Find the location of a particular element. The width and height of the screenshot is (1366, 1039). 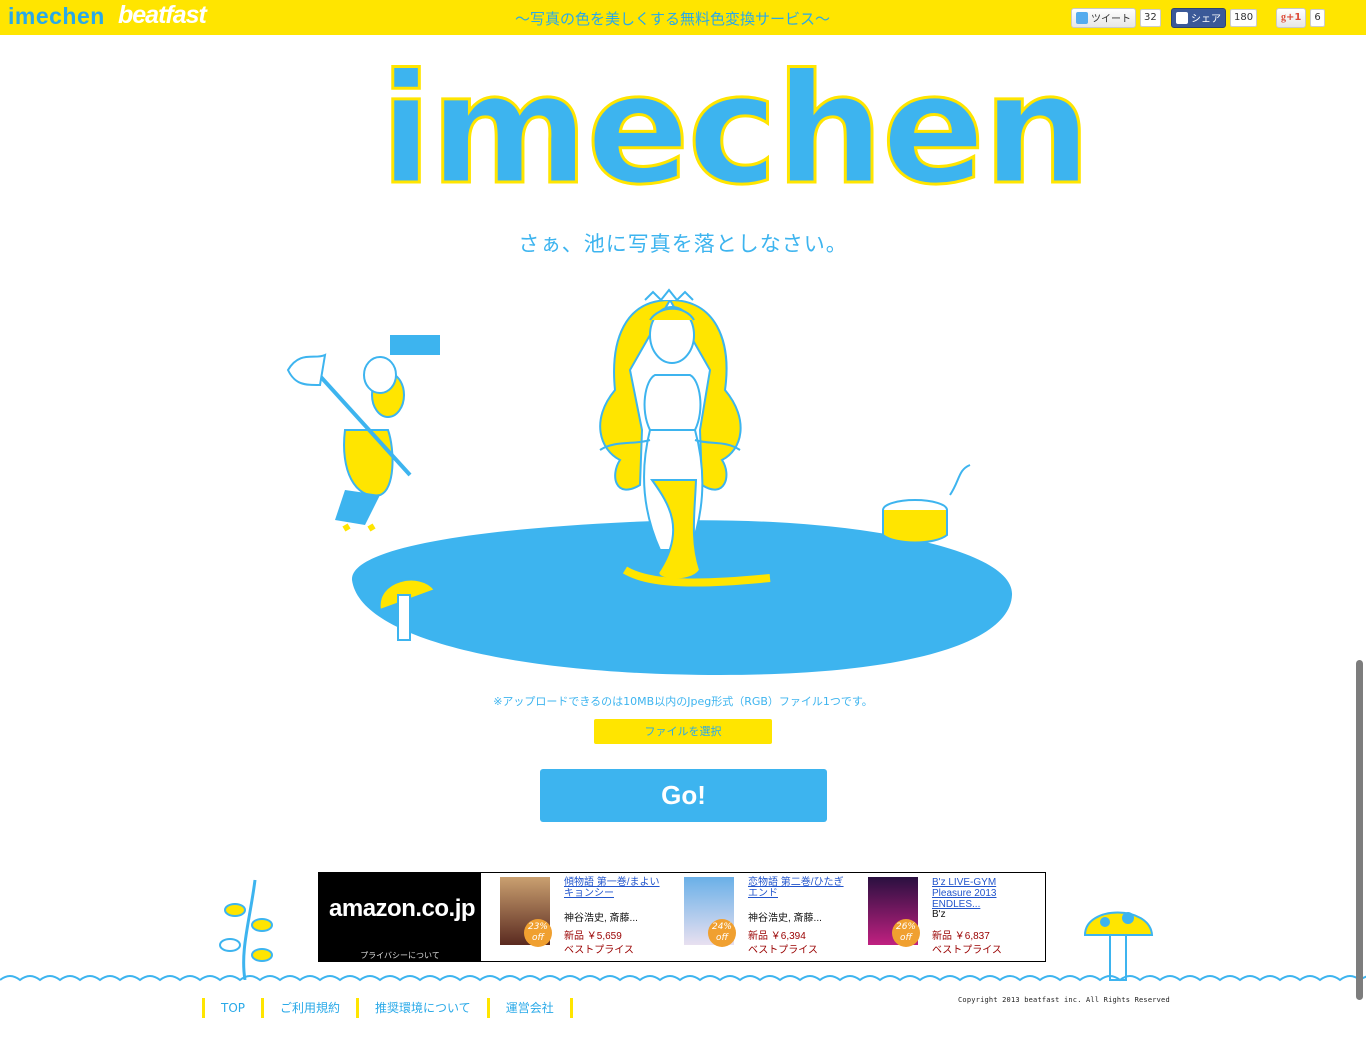

plant-left-illustration is located at coordinates (246, 929).